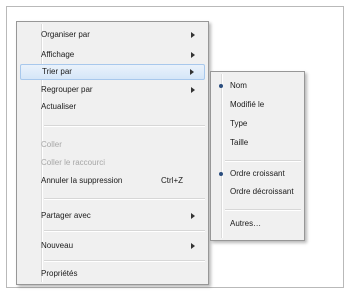  What do you see at coordinates (262, 191) in the screenshot?
I see `menu-item-label: Ordre décroissant` at bounding box center [262, 191].